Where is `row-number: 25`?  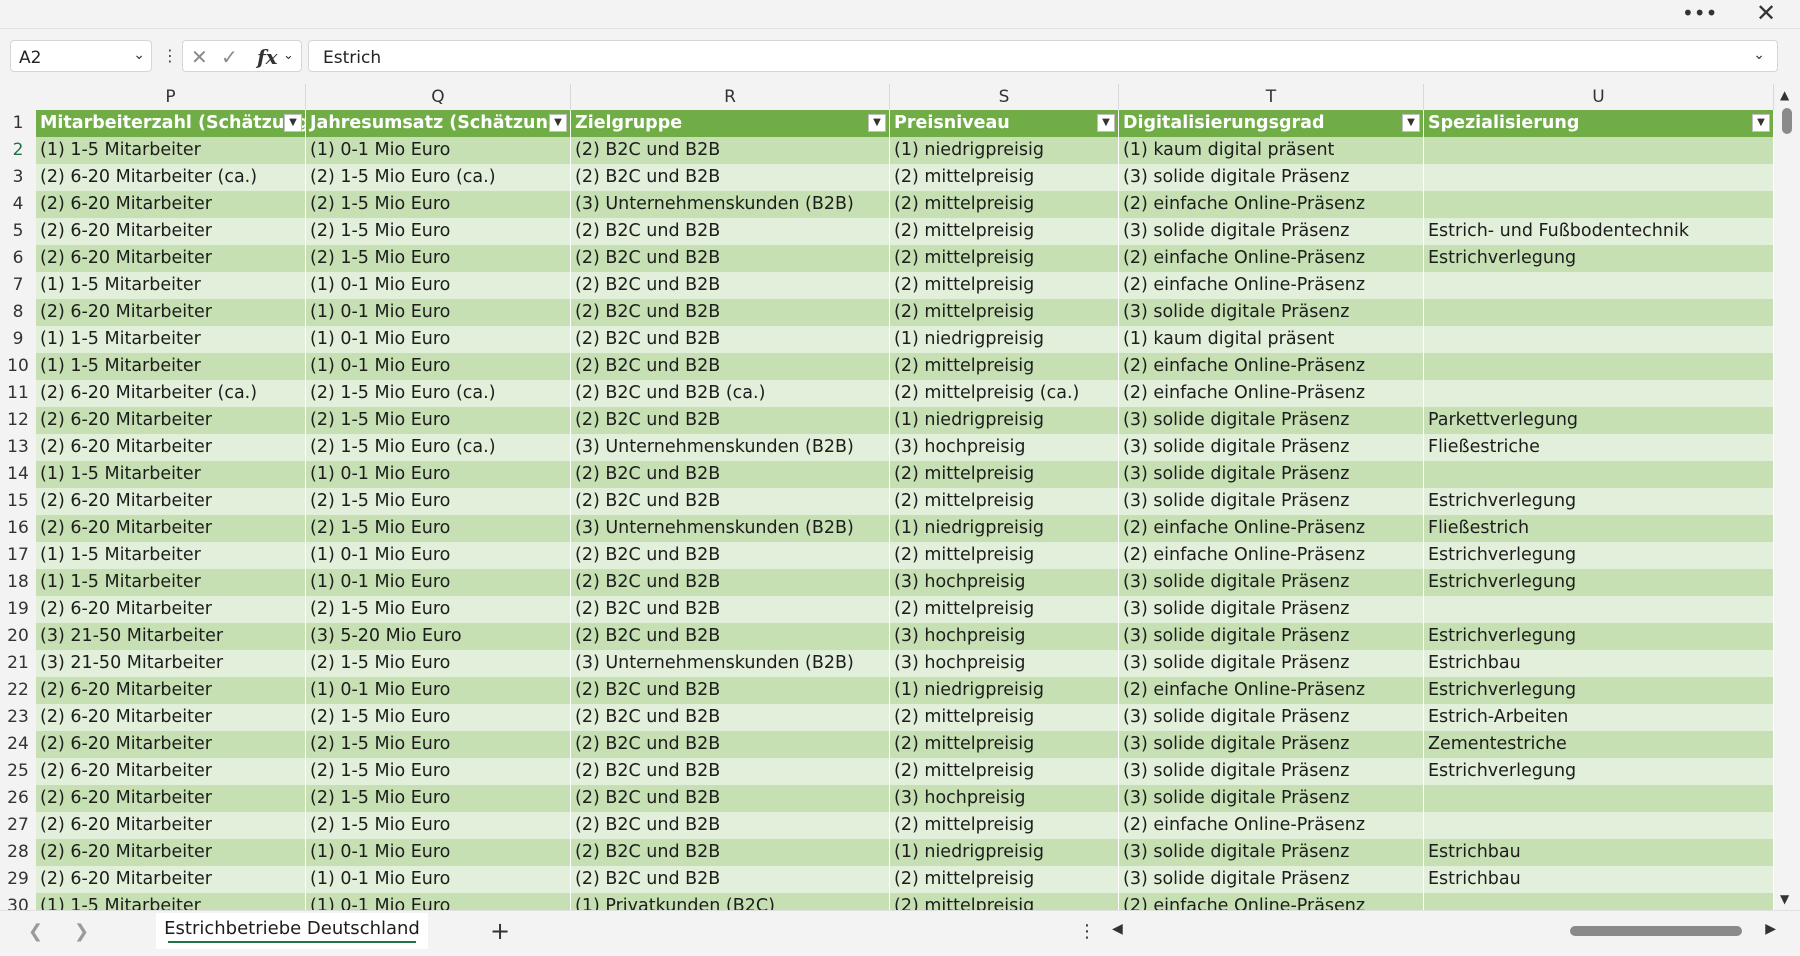
row-number: 25 is located at coordinates (18, 771).